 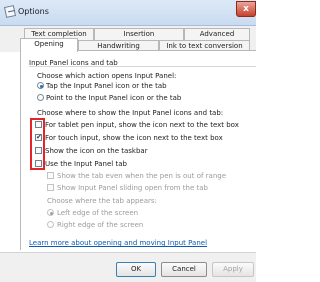 I want to click on radio-tap-label: Tap the Input Panel icon or the tab, so click(x=106, y=86).